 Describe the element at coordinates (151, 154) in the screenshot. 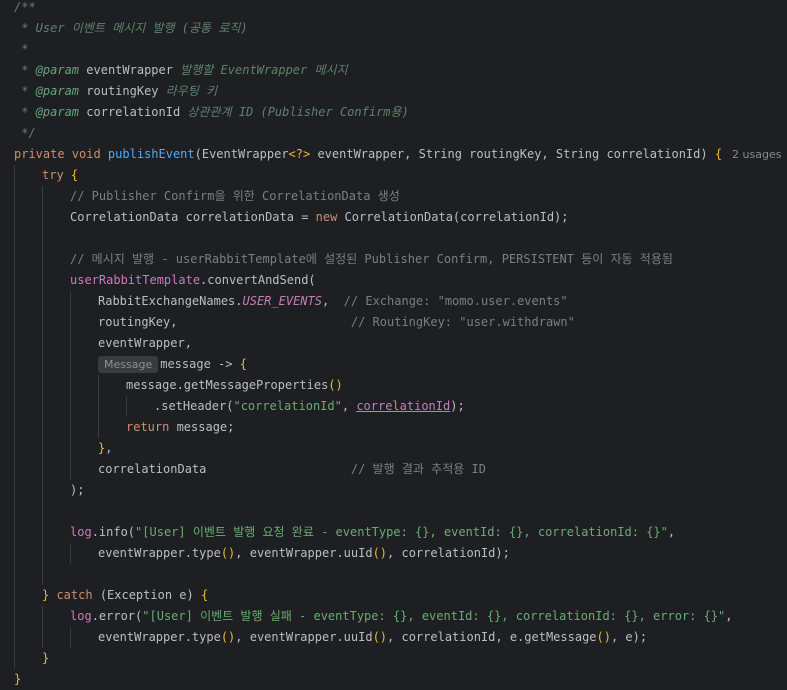

I see `code-token: publishEvent` at that location.